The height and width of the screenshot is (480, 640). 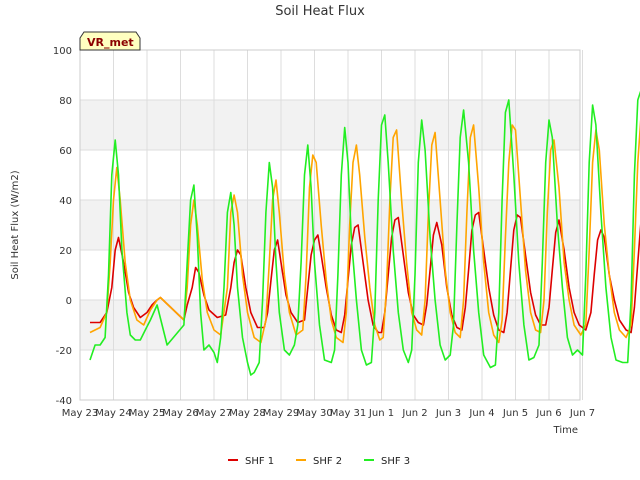 I want to click on legend: SHF 1 SHF 2 SHF 3, so click(x=319, y=461).